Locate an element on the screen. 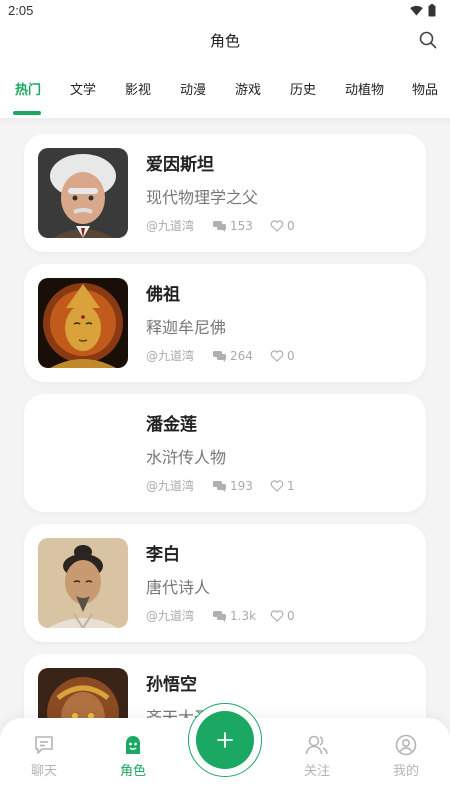  tab-games: 游戏 is located at coordinates (248, 88).